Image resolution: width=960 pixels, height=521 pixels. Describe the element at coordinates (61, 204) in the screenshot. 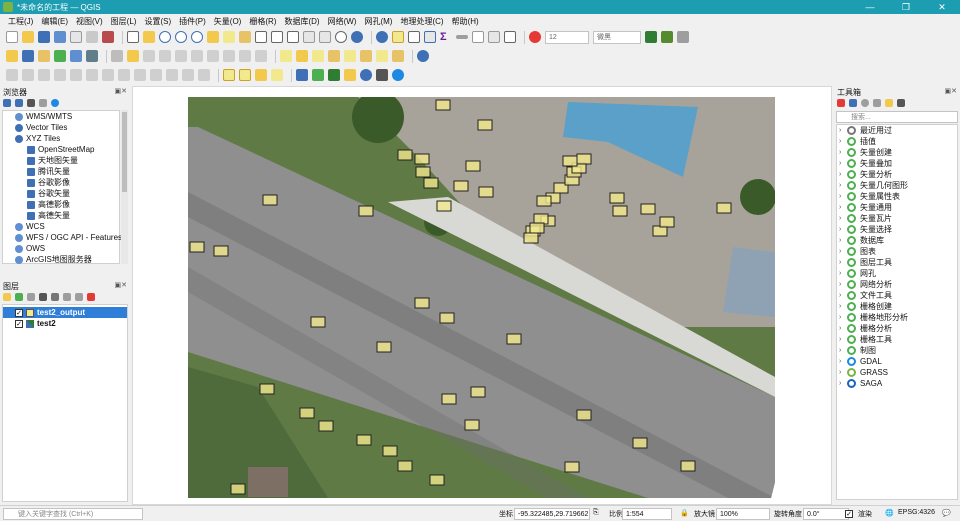

I see `browser-item: 高德影像` at that location.